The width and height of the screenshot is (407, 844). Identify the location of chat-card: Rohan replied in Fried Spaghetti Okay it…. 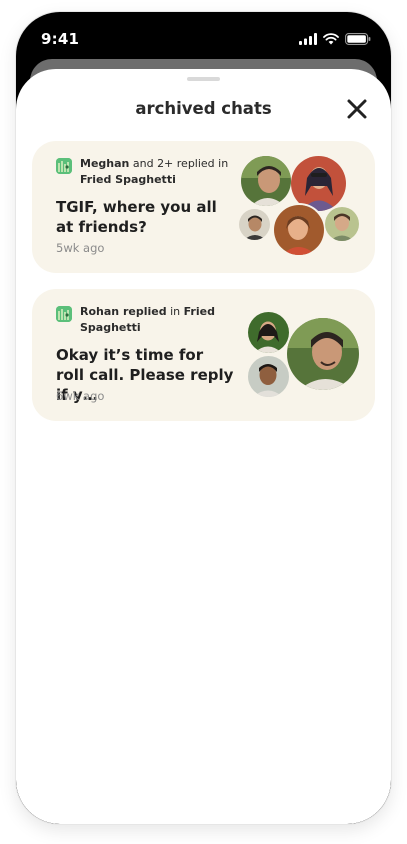
(203, 355).